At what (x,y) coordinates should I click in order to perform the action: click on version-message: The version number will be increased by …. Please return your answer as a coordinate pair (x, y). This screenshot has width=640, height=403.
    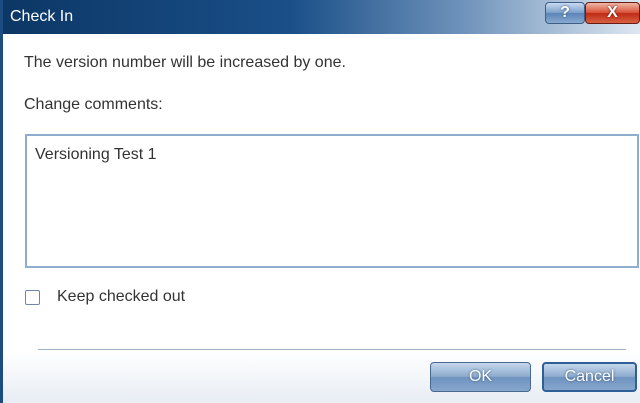
    Looking at the image, I should click on (185, 62).